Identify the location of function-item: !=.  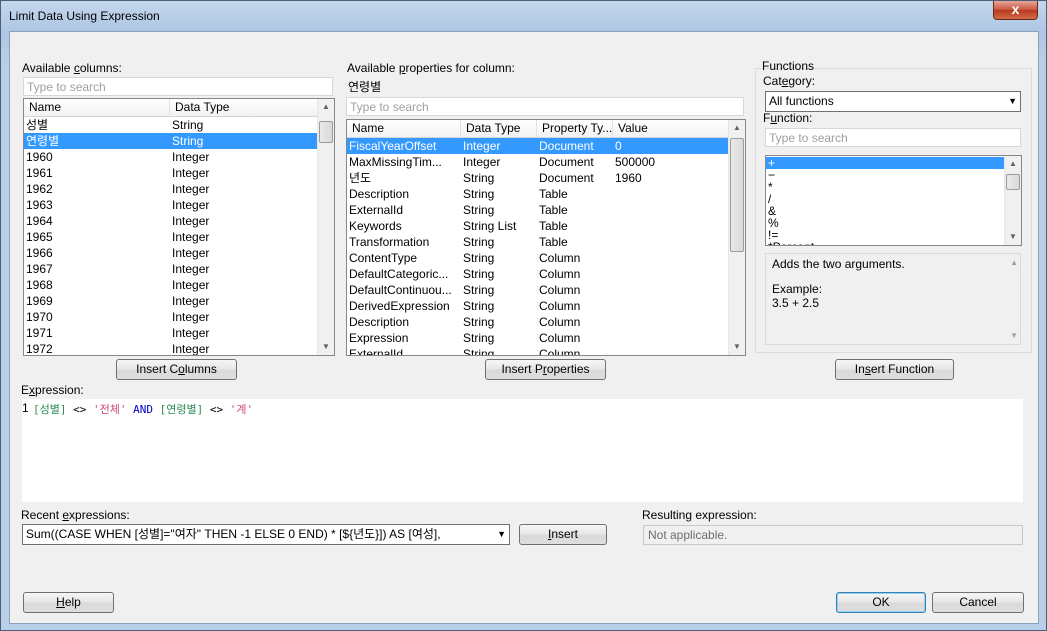
(885, 235).